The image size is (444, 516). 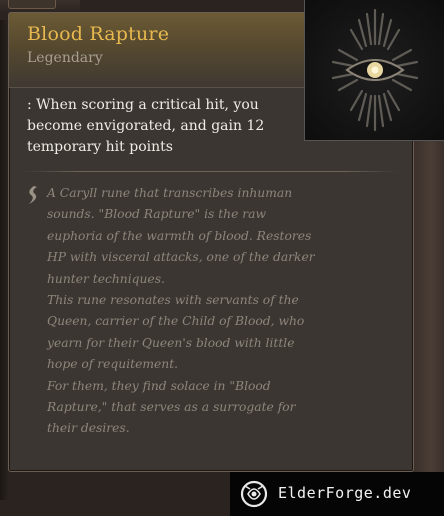 I want to click on rune-image, so click(x=374, y=70).